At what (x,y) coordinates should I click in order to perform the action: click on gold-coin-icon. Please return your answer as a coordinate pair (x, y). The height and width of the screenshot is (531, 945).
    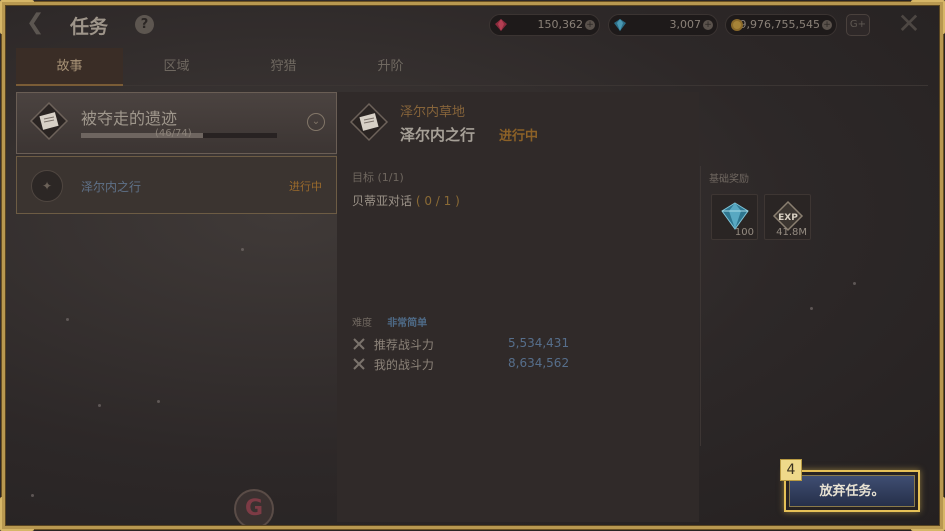
    Looking at the image, I should click on (737, 25).